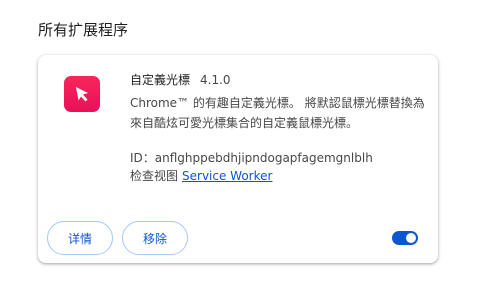  I want to click on id-label: ID：, so click(142, 158).